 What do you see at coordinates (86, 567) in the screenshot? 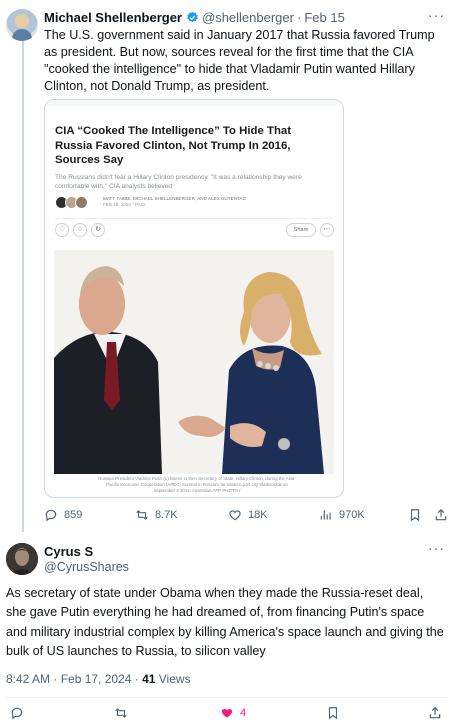
I see `author-handle: @CyrusShares` at bounding box center [86, 567].